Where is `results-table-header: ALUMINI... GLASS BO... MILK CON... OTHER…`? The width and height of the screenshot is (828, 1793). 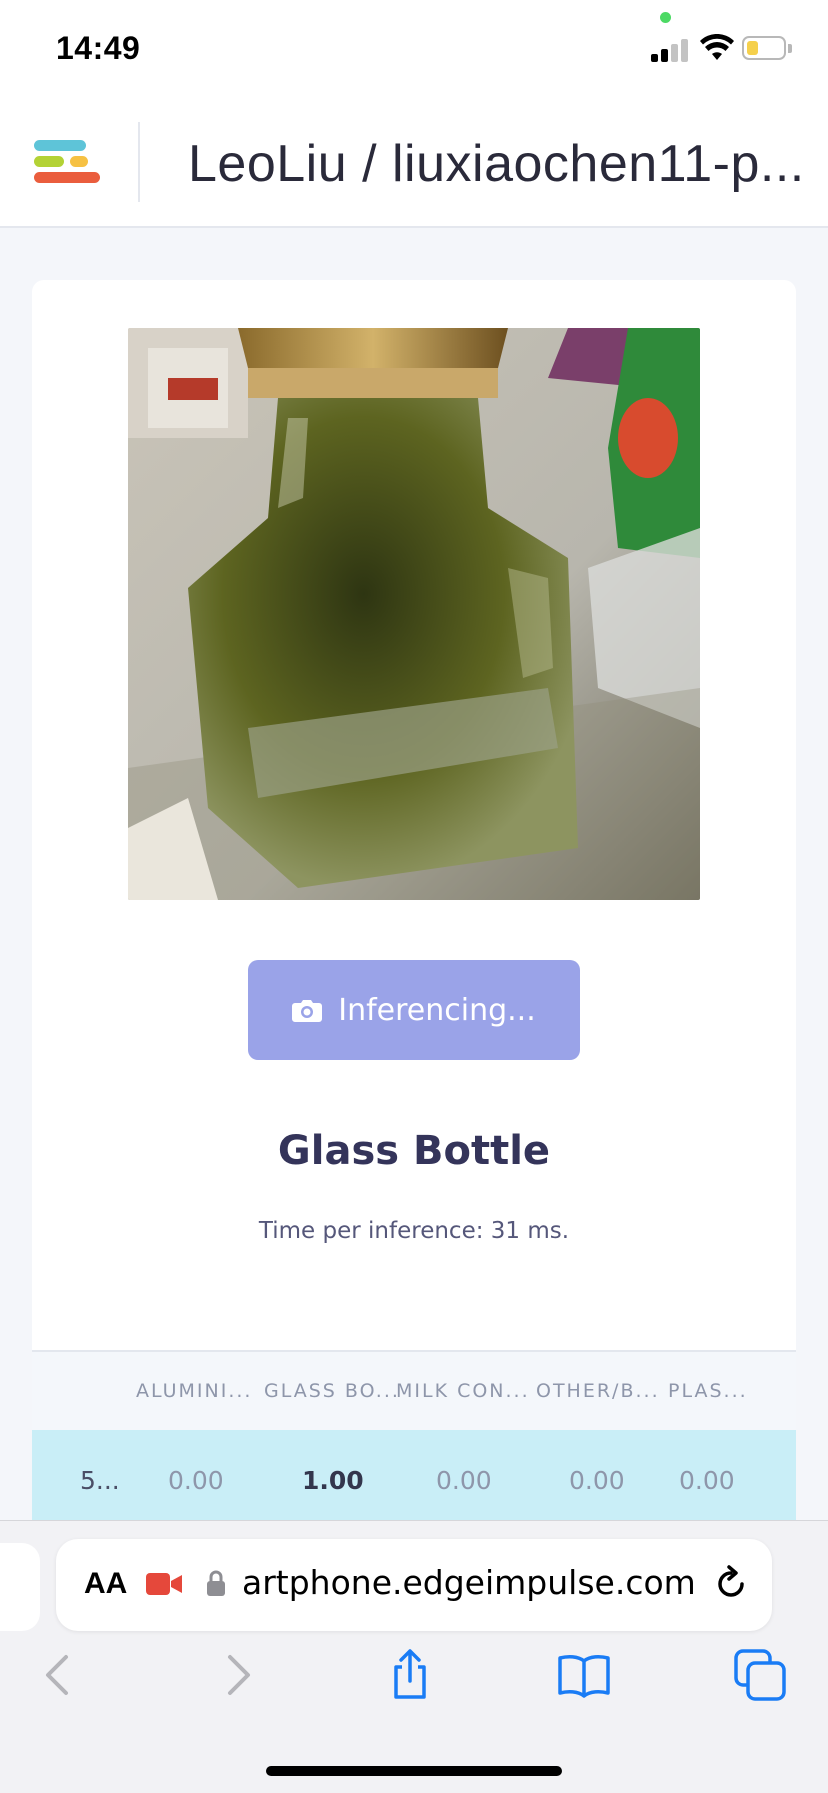
results-table-header: ALUMINI... GLASS BO... MILK CON... OTHER… is located at coordinates (414, 1390).